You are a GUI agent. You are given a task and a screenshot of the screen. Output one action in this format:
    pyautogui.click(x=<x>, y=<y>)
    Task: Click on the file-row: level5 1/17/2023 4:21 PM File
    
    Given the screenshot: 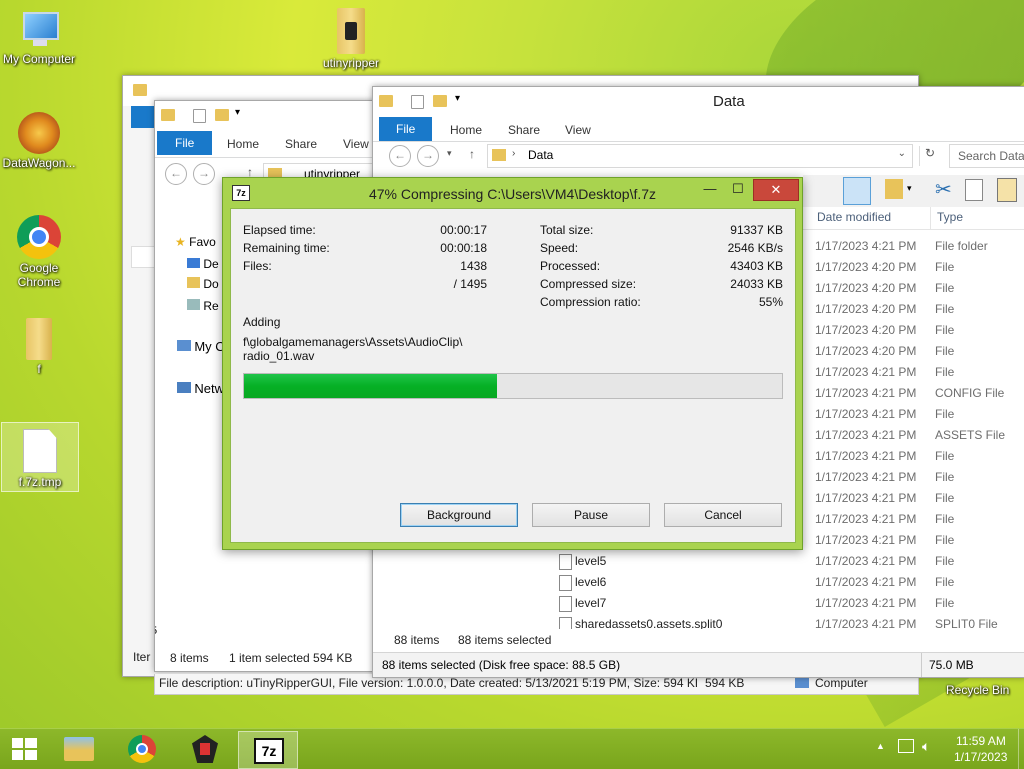 What is the action you would take?
    pyautogui.click(x=788, y=561)
    